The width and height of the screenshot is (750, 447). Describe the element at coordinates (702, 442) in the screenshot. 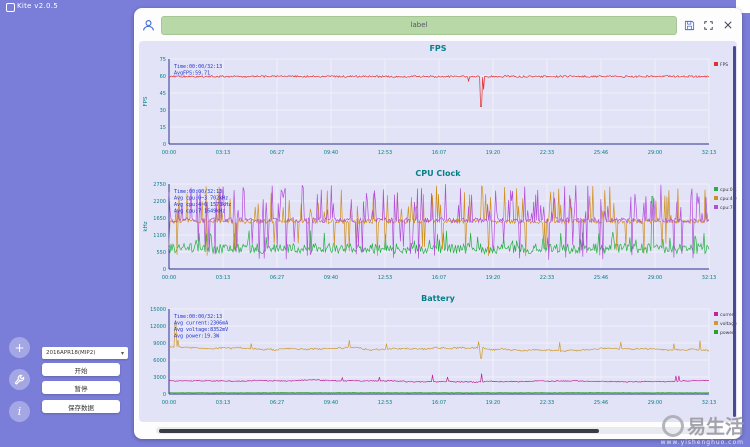

I see `watermark-subtext: www.yishenghuo.com` at that location.